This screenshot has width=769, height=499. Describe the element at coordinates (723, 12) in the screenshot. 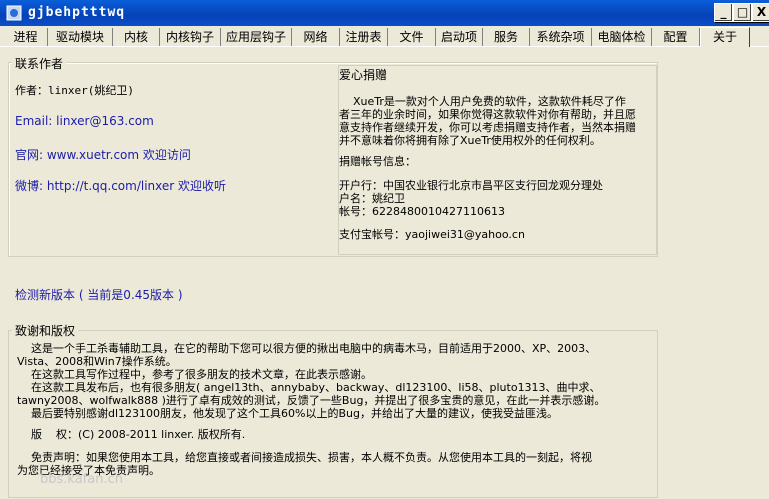

I see `minimize-button: _` at that location.